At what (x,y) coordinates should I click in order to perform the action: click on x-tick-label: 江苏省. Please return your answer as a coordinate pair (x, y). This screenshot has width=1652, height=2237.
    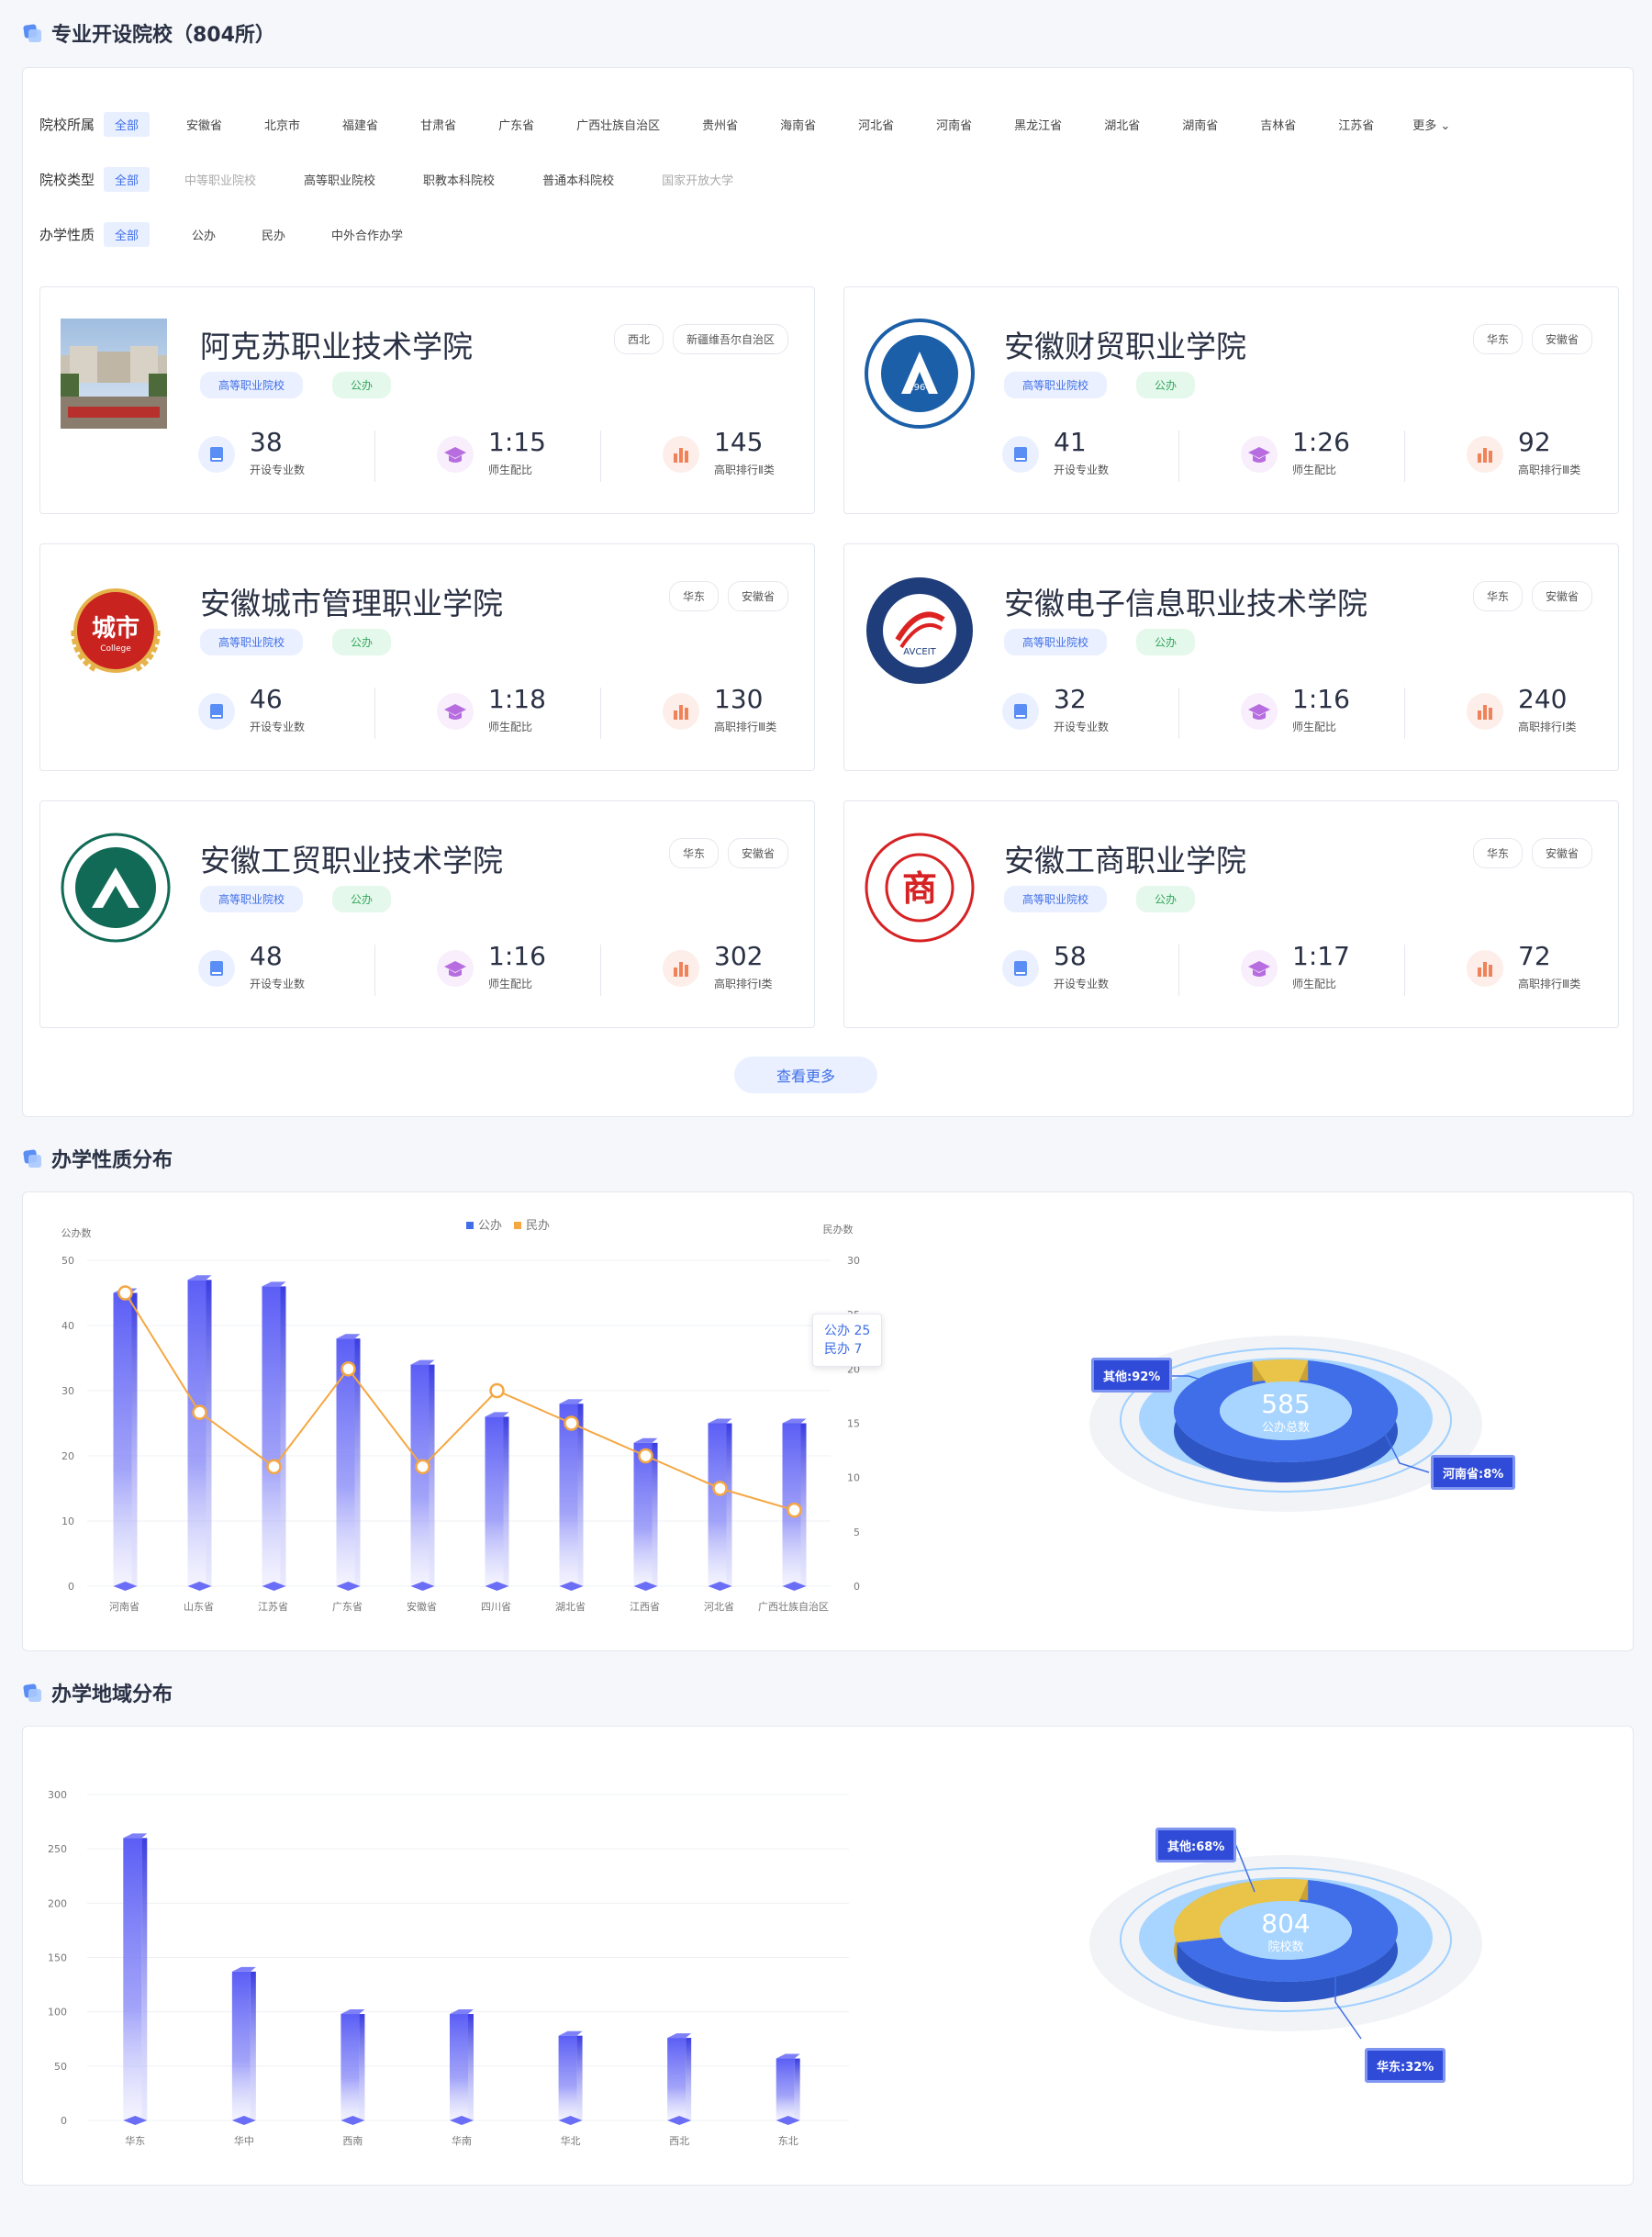
    Looking at the image, I should click on (273, 1607).